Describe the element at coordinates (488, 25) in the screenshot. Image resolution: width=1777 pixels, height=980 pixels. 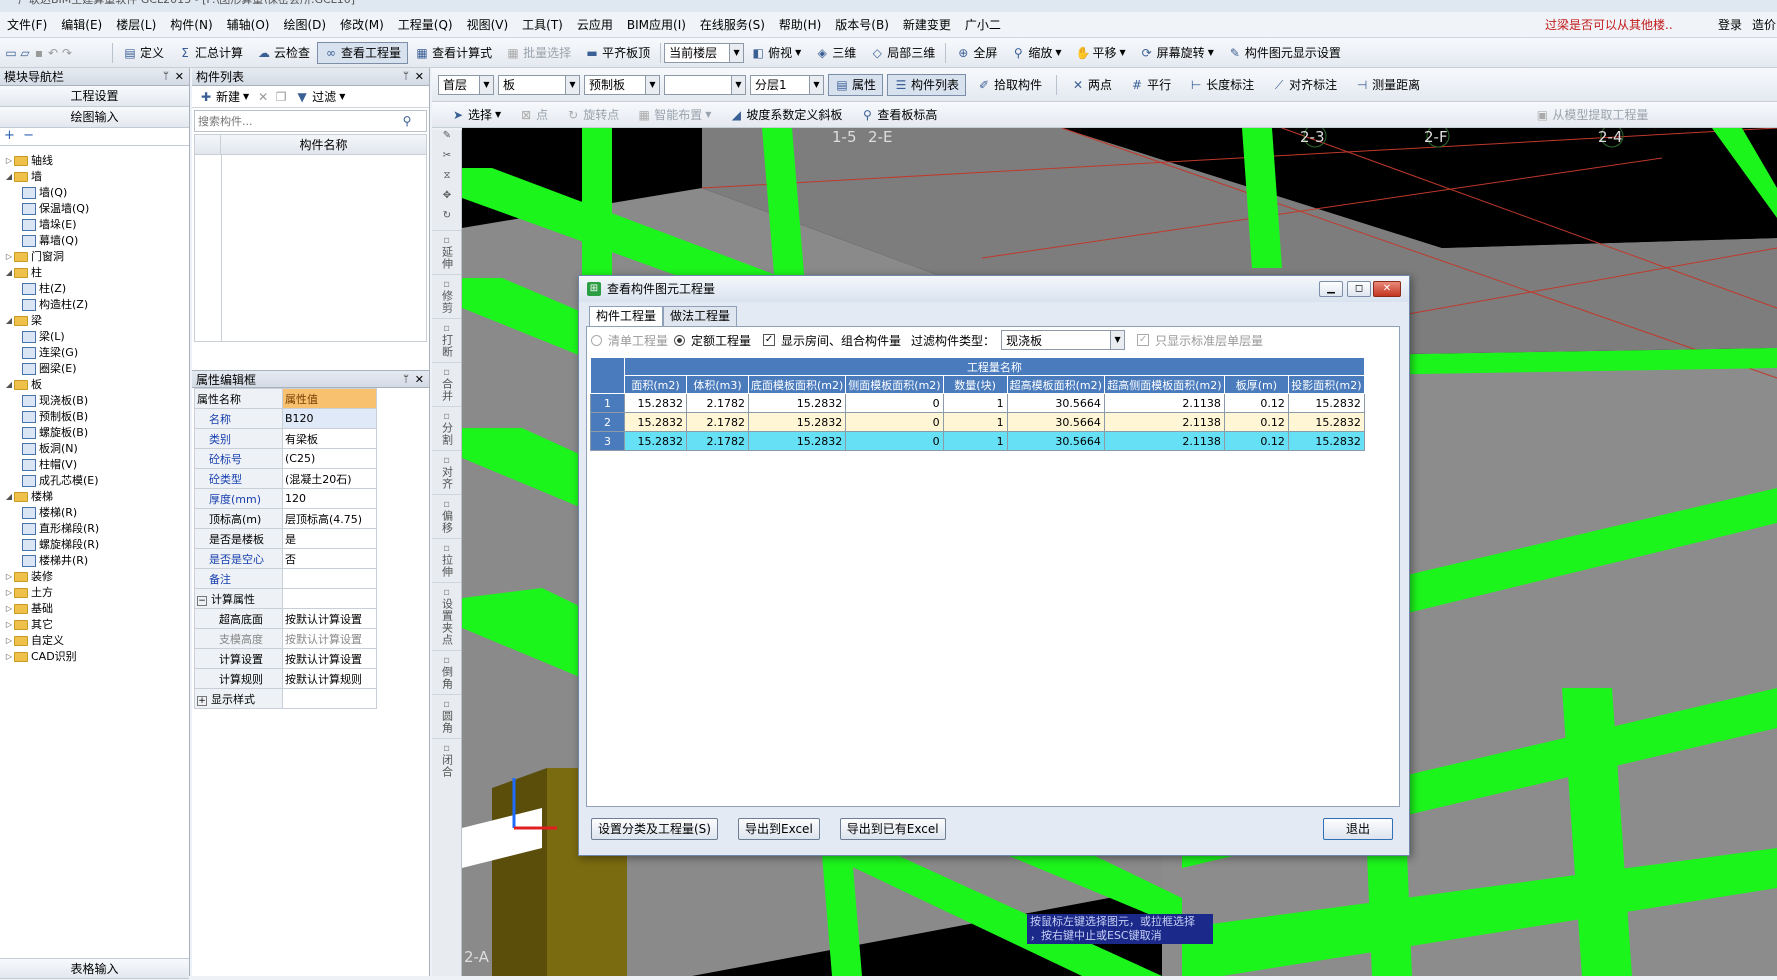
I see `menu-item: 视图(V)` at that location.